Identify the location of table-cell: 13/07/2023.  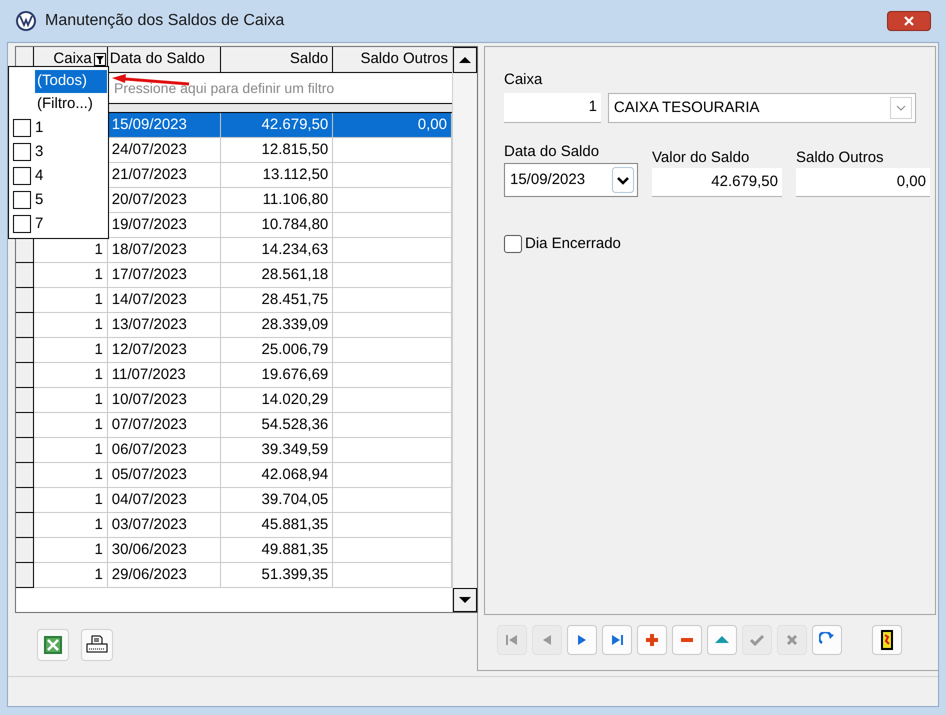
(164, 325).